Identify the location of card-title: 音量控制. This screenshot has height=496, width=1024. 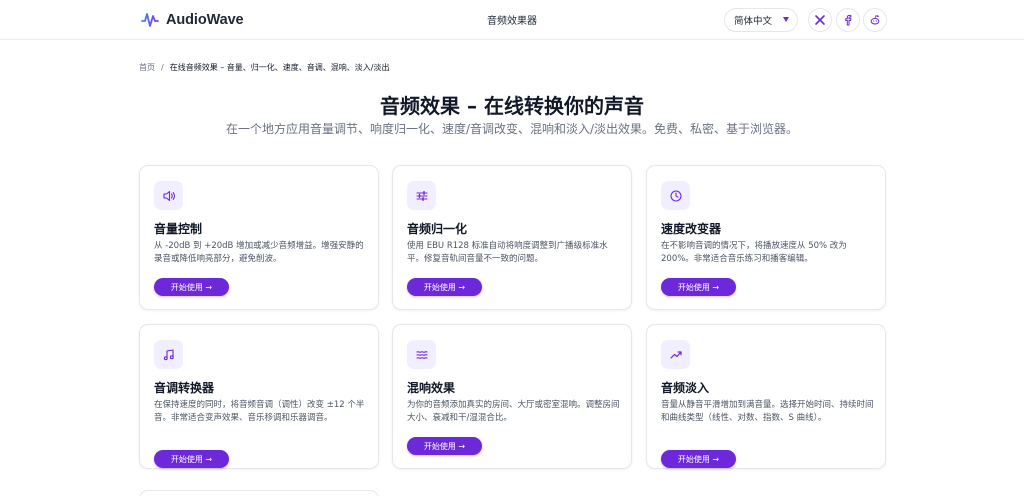
(178, 229).